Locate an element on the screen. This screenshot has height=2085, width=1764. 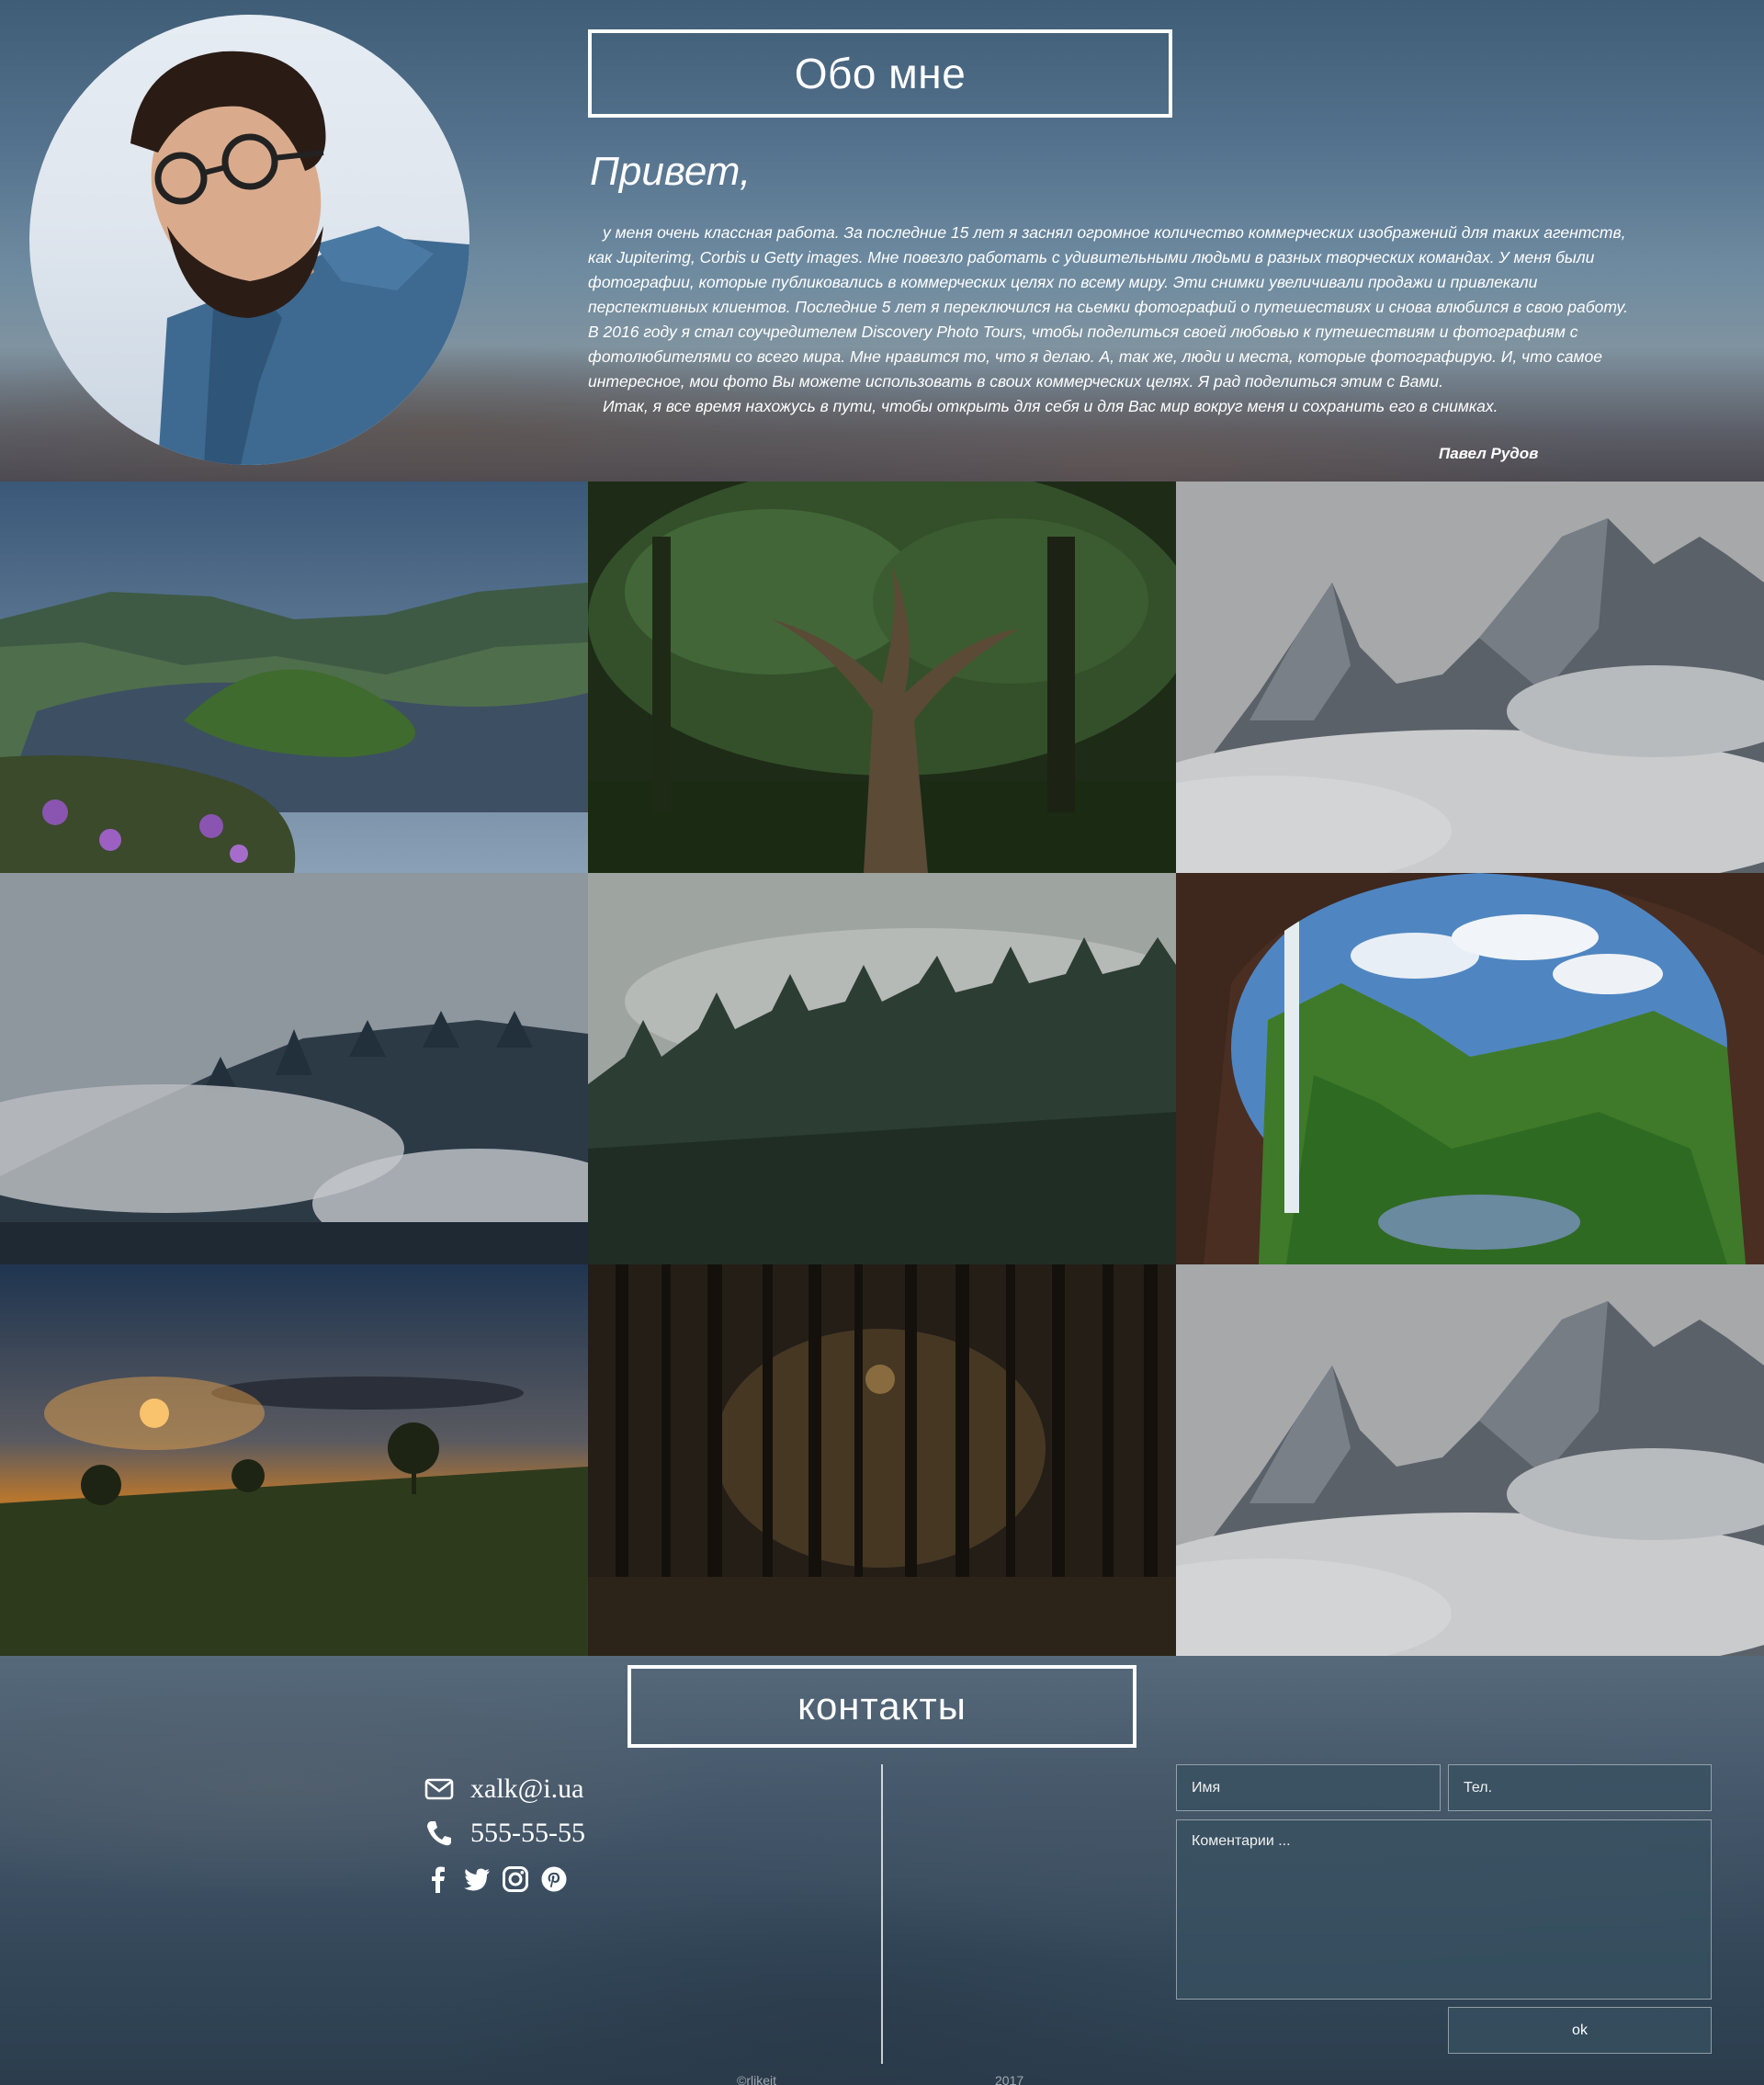
phone-text: 555-55-55 is located at coordinates (527, 1834).